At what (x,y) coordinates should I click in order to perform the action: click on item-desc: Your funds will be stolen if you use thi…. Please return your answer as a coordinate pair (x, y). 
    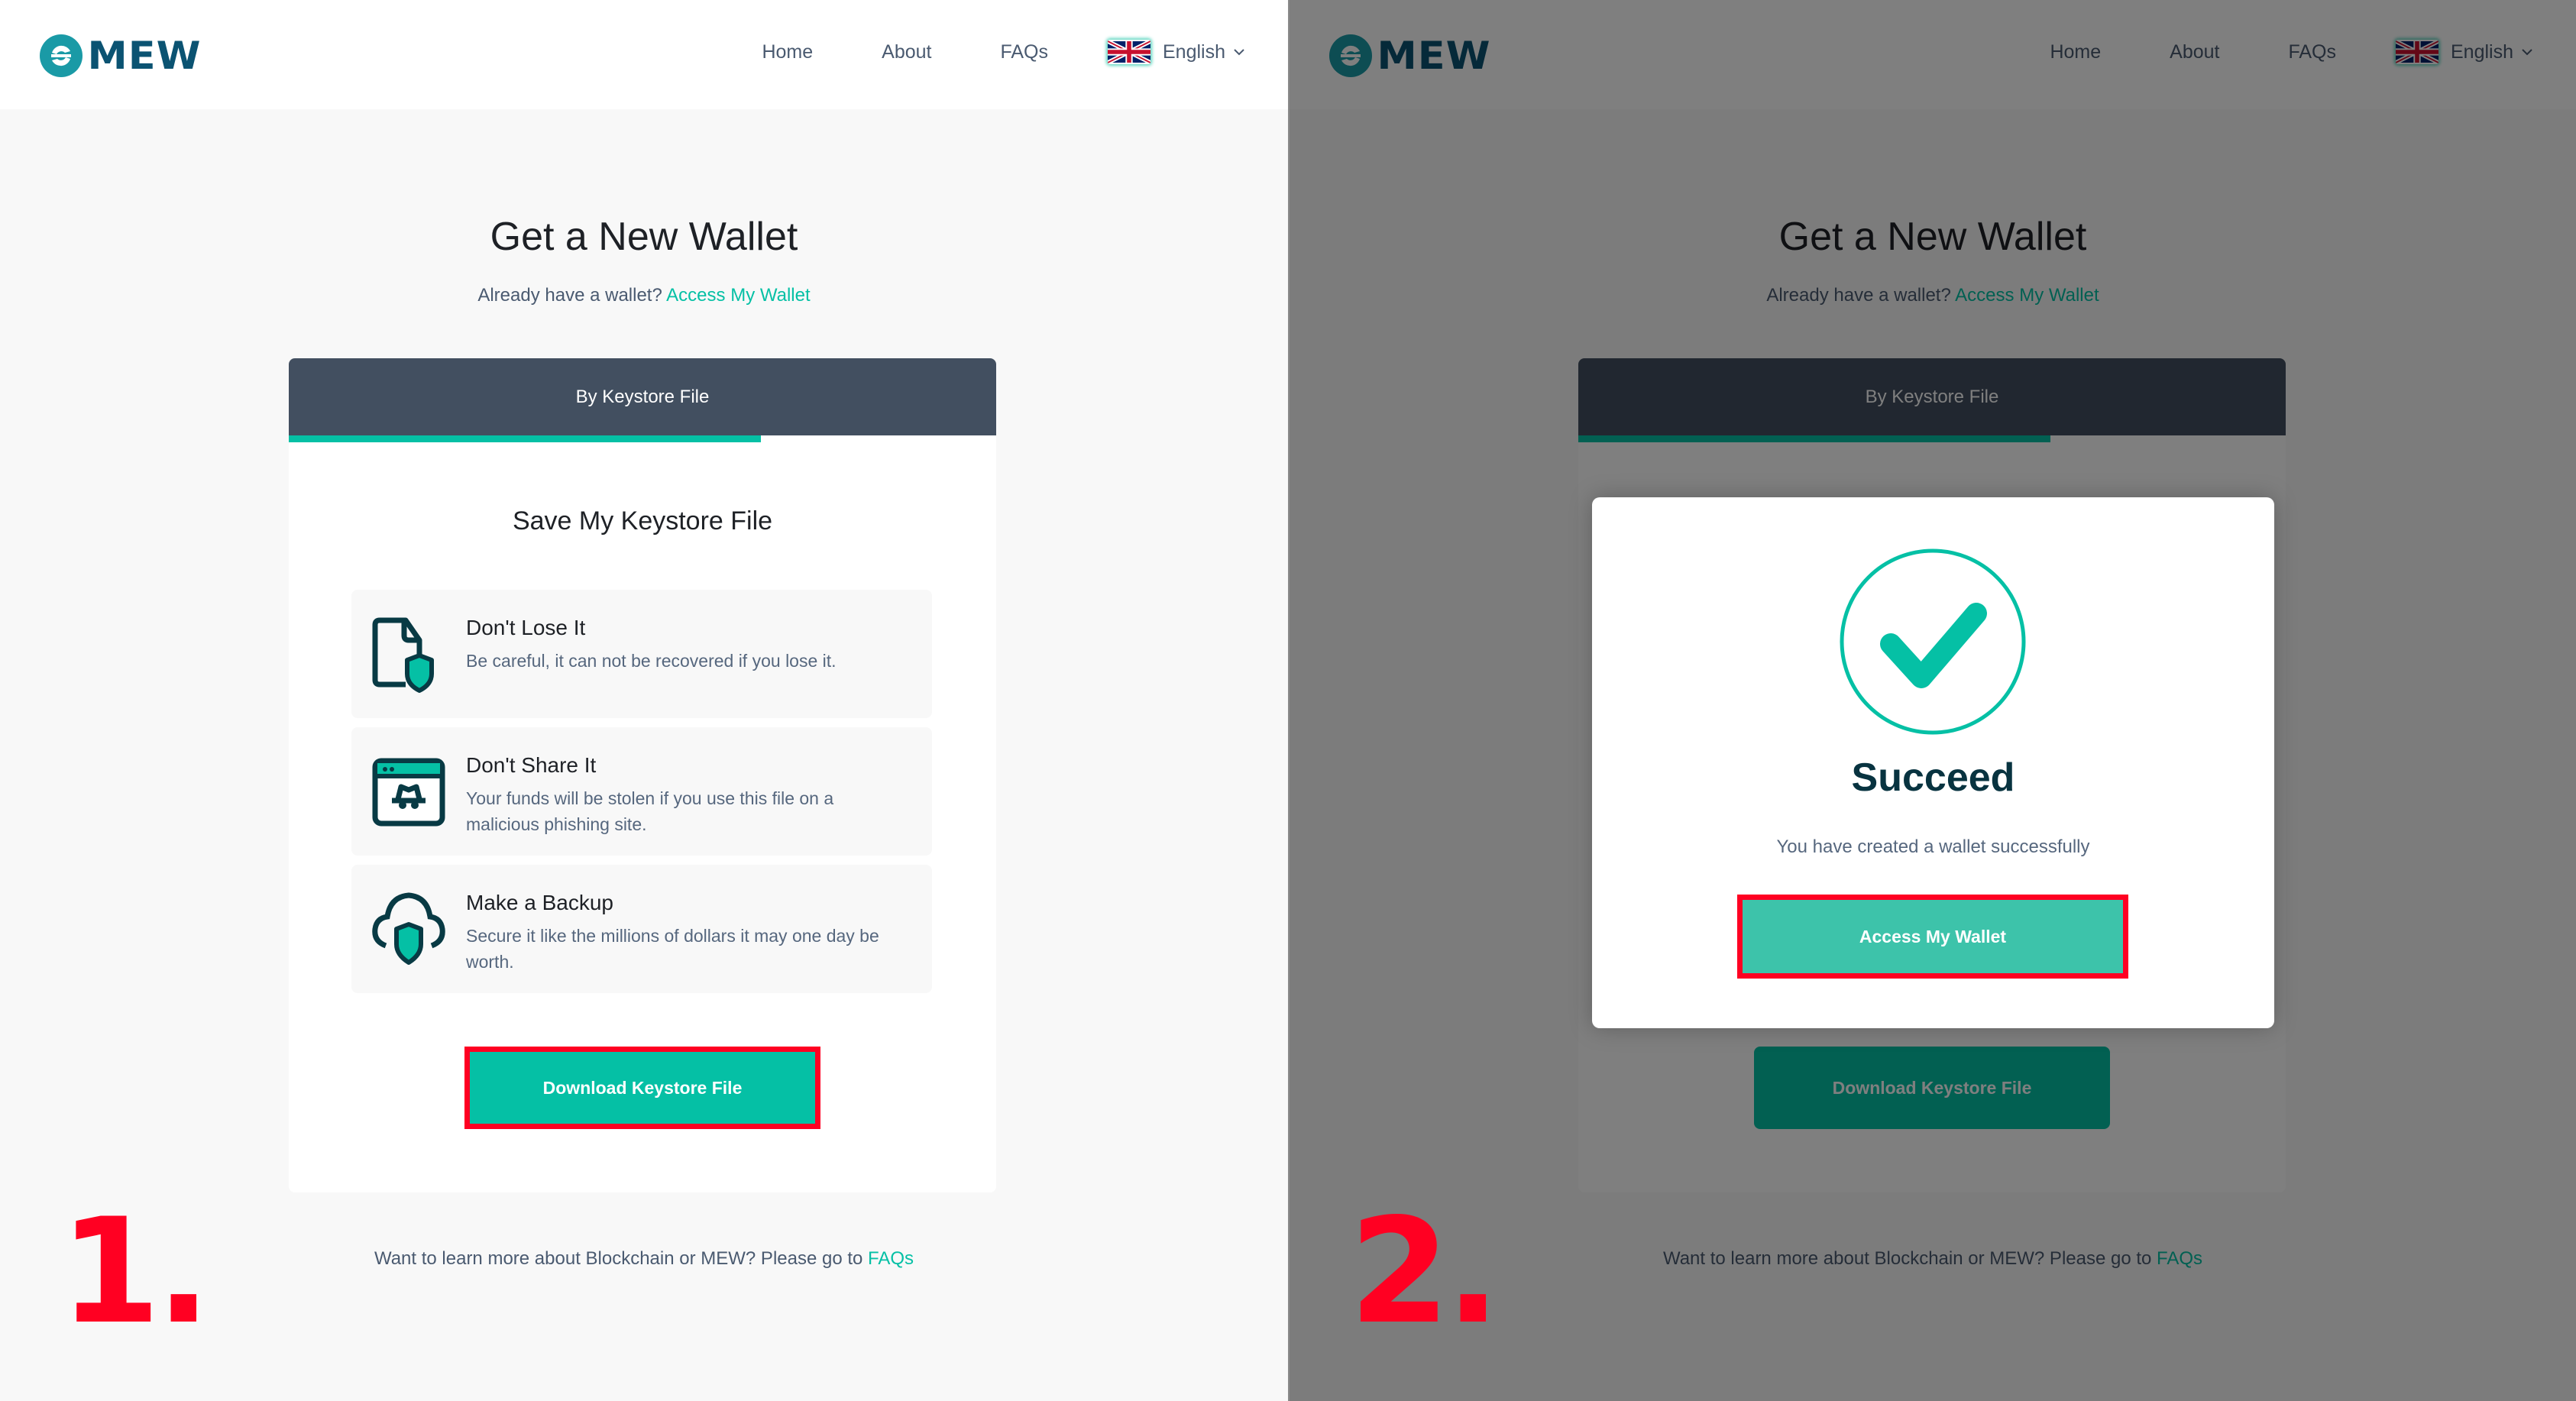
    Looking at the image, I should click on (650, 811).